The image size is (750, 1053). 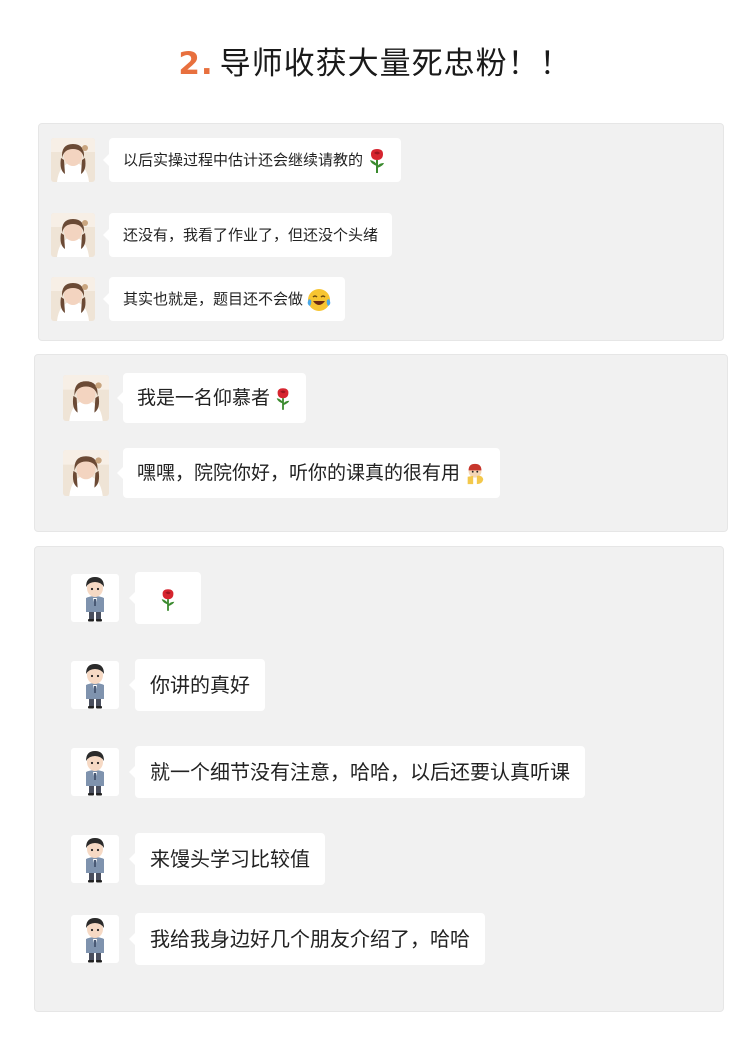 What do you see at coordinates (230, 859) in the screenshot?
I see `message-text: 来馒头学习比较值` at bounding box center [230, 859].